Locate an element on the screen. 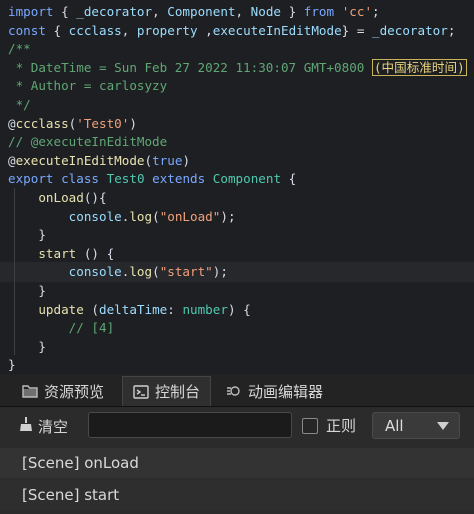 The image size is (474, 514). code-line: /** is located at coordinates (19, 49).